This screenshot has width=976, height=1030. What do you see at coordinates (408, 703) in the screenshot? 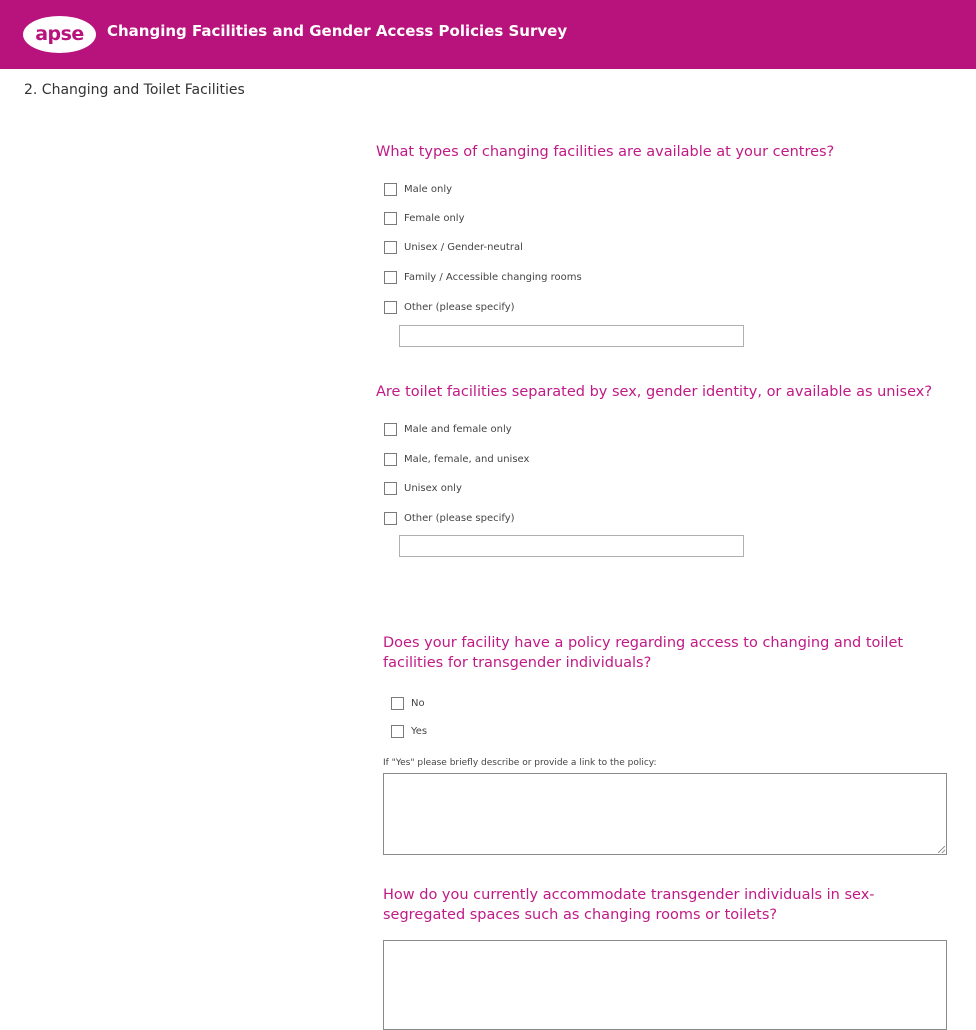
I see `q3-option-no: No` at bounding box center [408, 703].